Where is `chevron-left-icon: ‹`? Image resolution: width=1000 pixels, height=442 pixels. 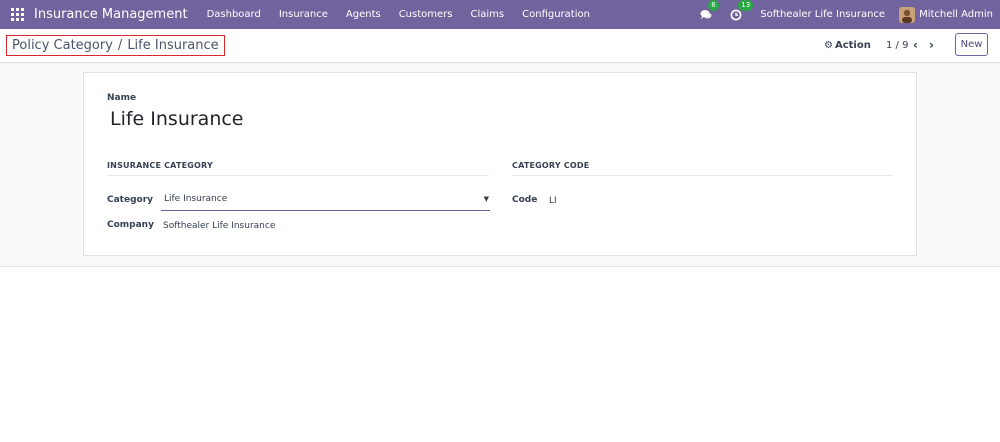 chevron-left-icon: ‹ is located at coordinates (915, 45).